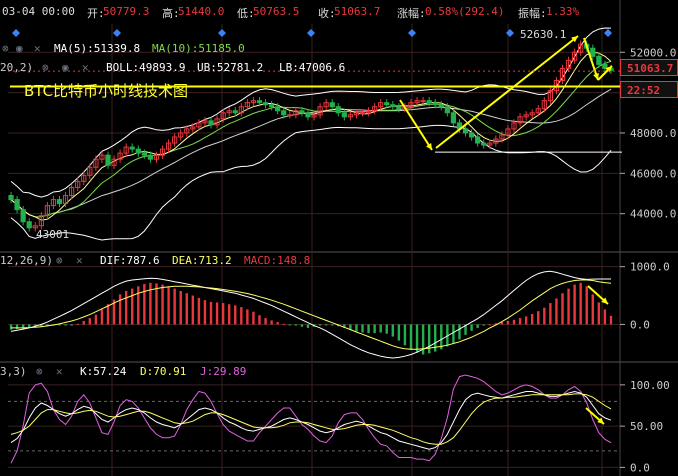  I want to click on low-value: 50763.5, so click(276, 11).